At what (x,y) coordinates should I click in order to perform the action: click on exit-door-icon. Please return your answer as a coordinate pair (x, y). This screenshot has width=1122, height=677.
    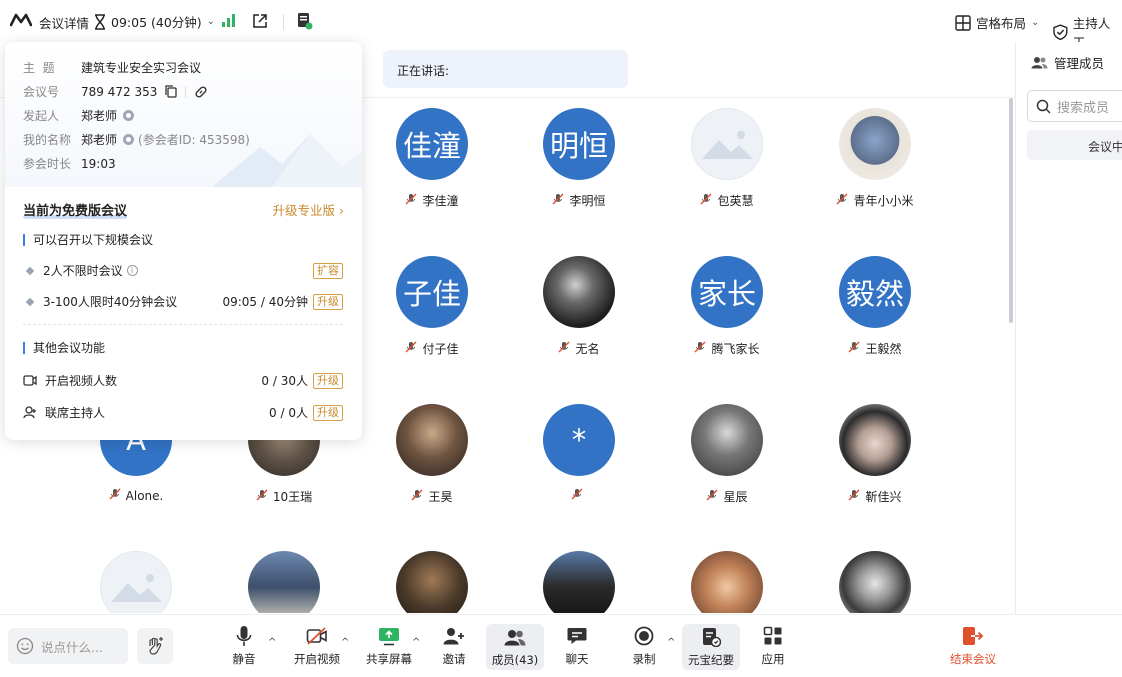
    Looking at the image, I should click on (973, 636).